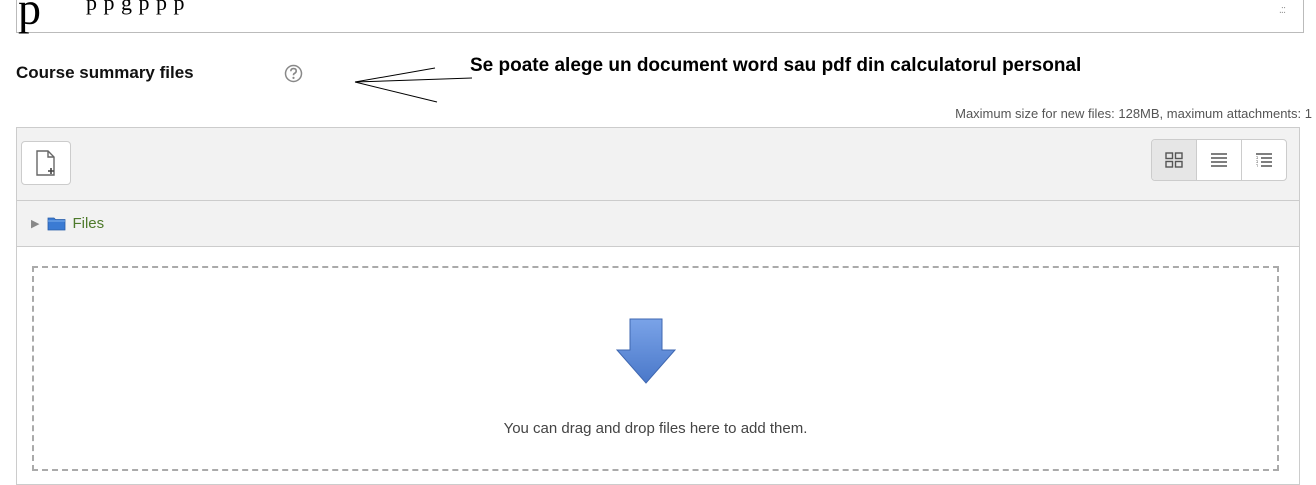 The width and height of the screenshot is (1316, 485). I want to click on tree-view-button, so click(1263, 160).